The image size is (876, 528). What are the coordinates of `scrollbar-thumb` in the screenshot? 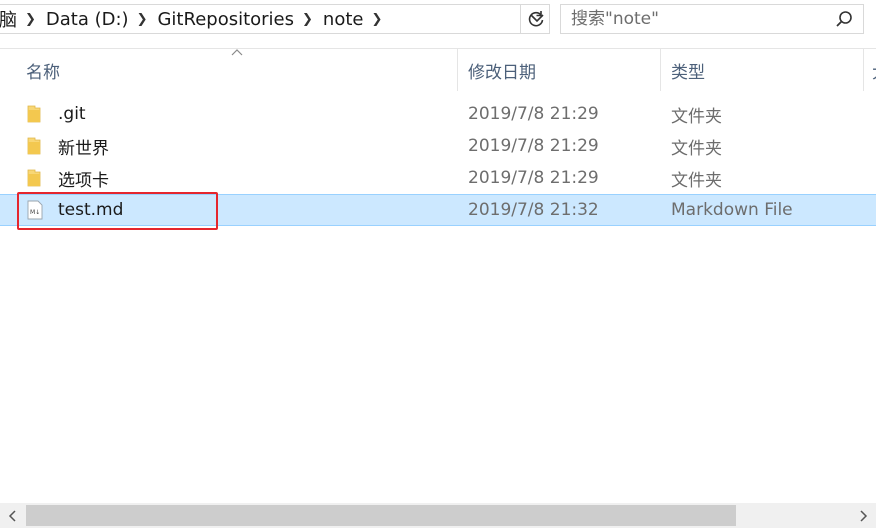 It's located at (381, 515).